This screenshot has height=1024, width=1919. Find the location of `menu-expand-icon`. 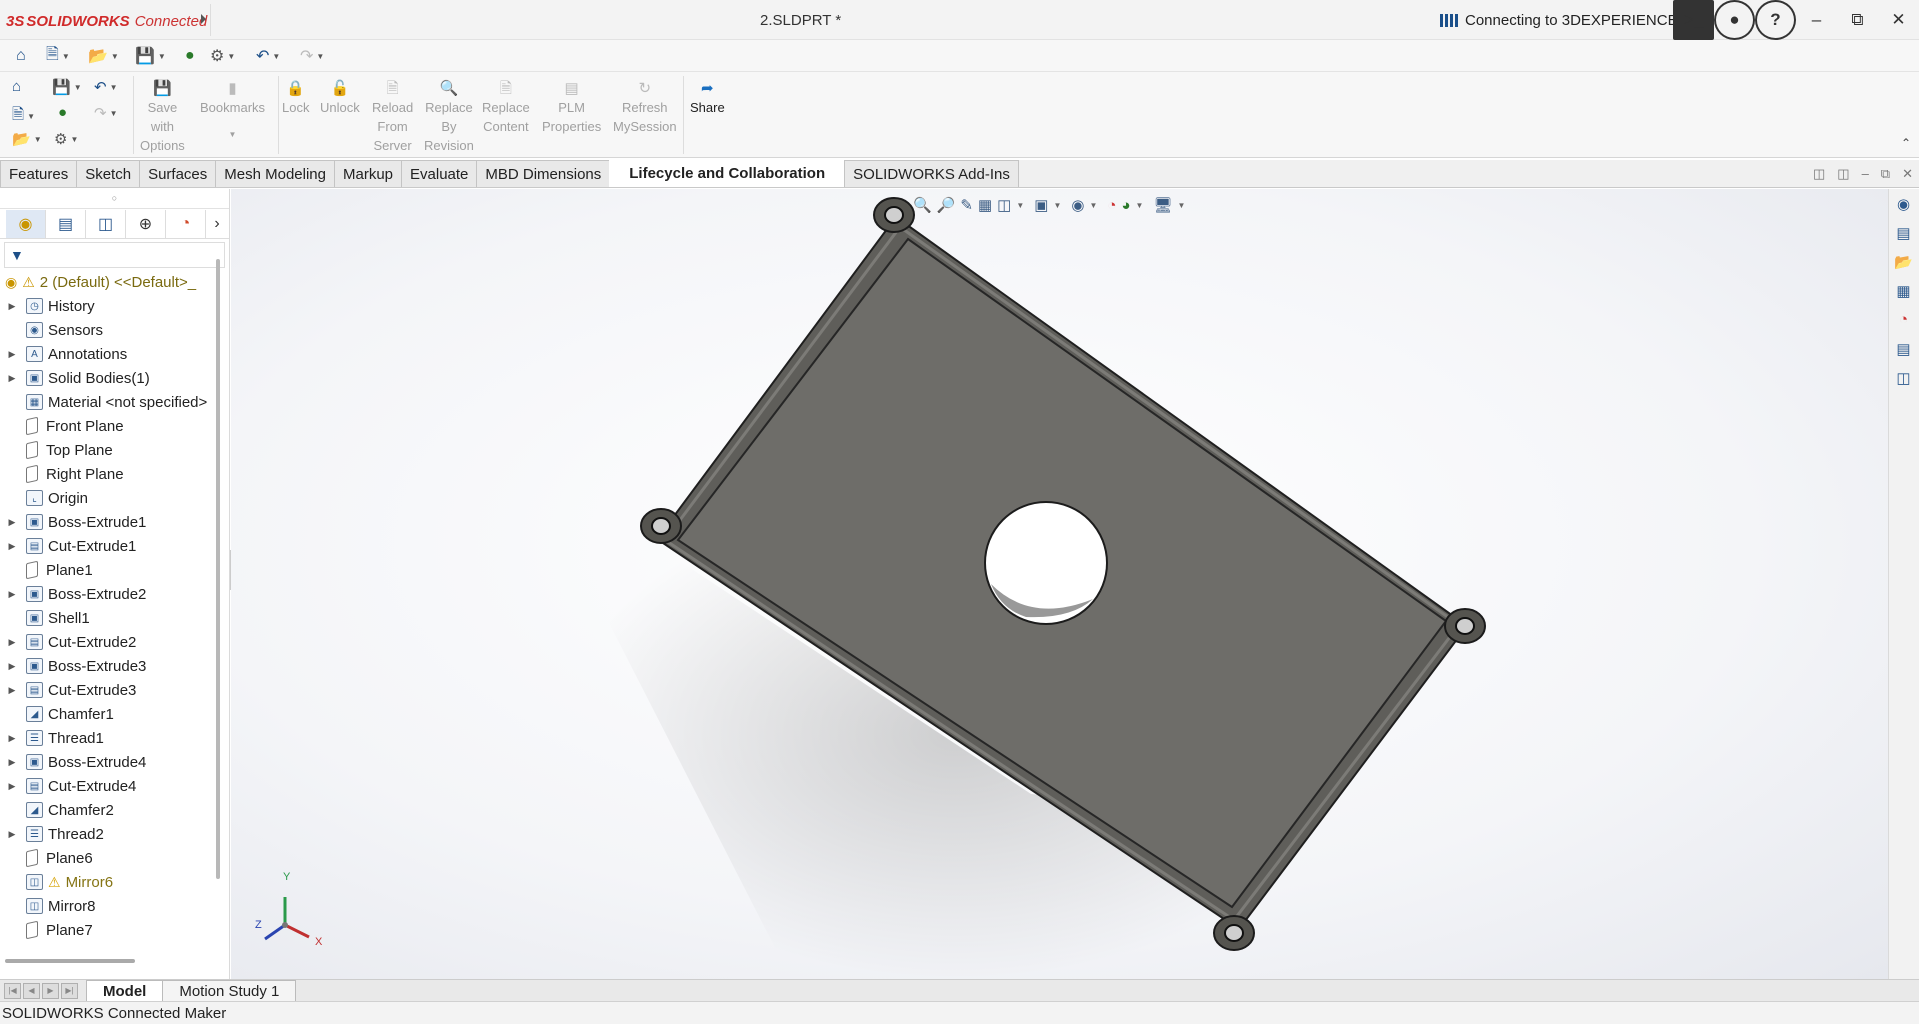

menu-expand-icon is located at coordinates (203, 19).